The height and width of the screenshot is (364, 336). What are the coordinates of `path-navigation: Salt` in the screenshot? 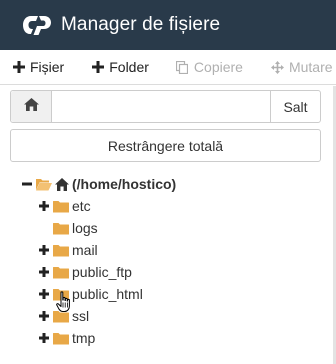 It's located at (165, 106).